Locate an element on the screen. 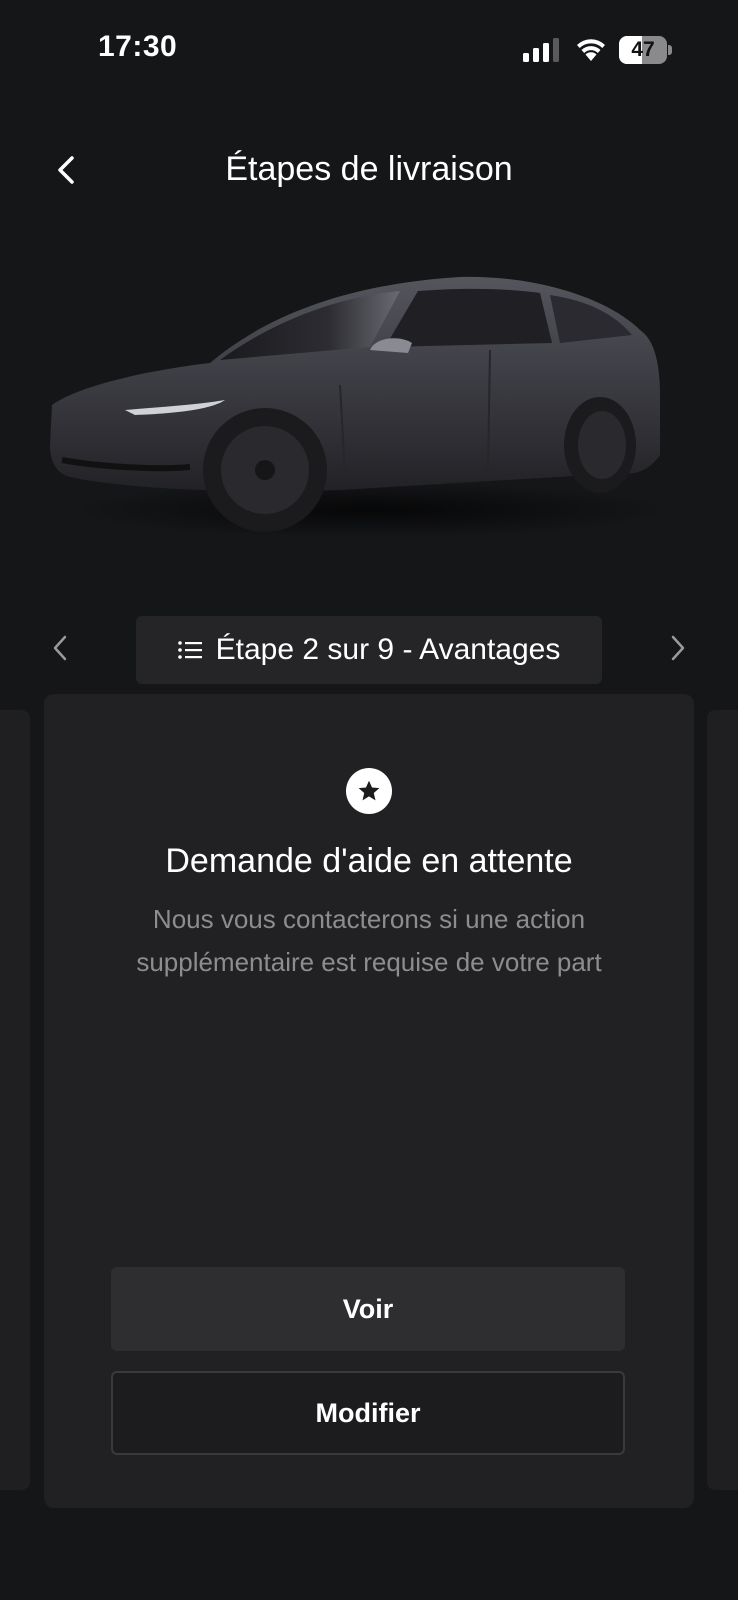  chevron-left-icon is located at coordinates (60, 648).